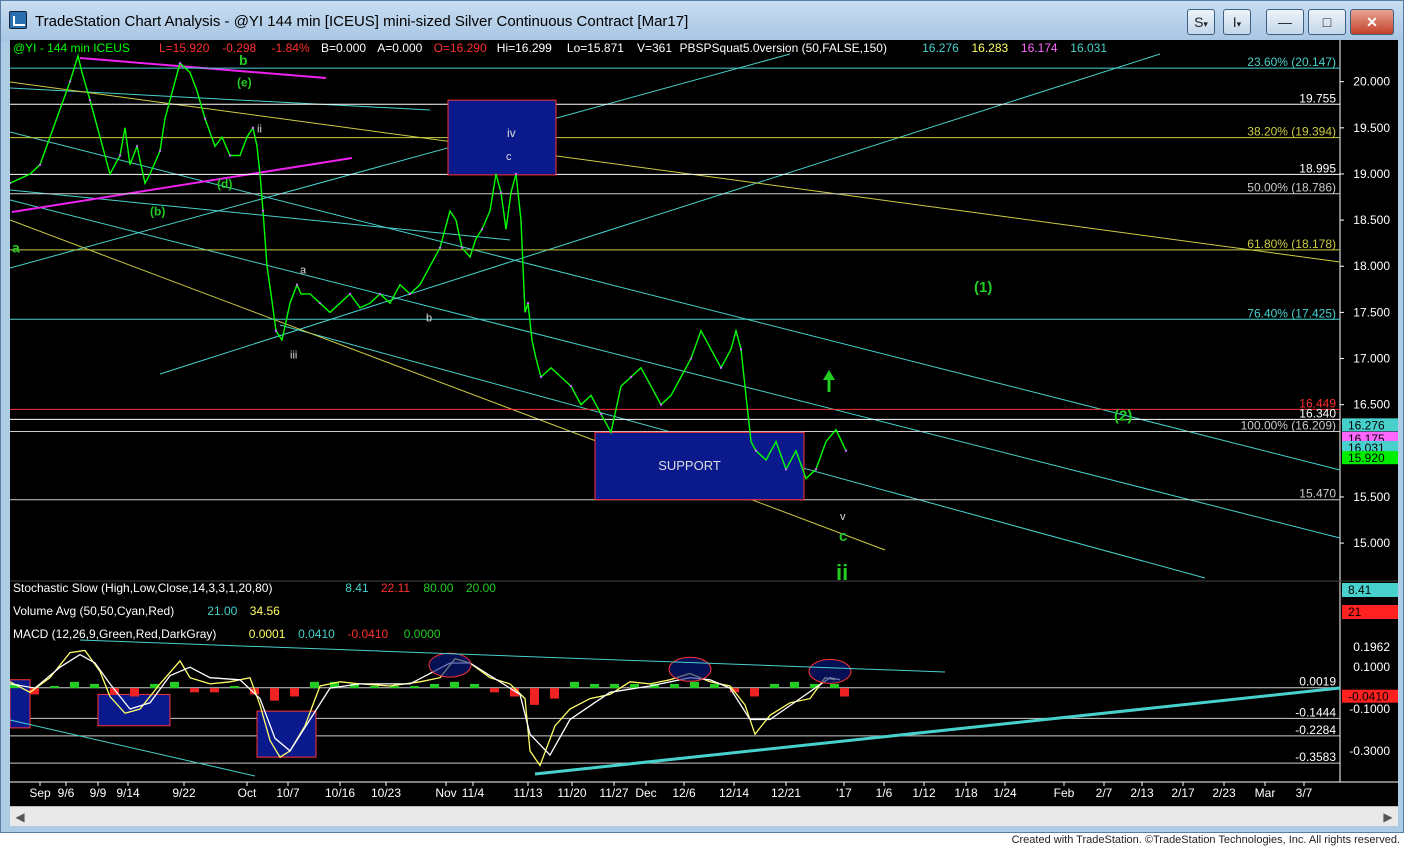 The image size is (1404, 847). Describe the element at coordinates (843, 517) in the screenshot. I see `wave-label: v` at that location.